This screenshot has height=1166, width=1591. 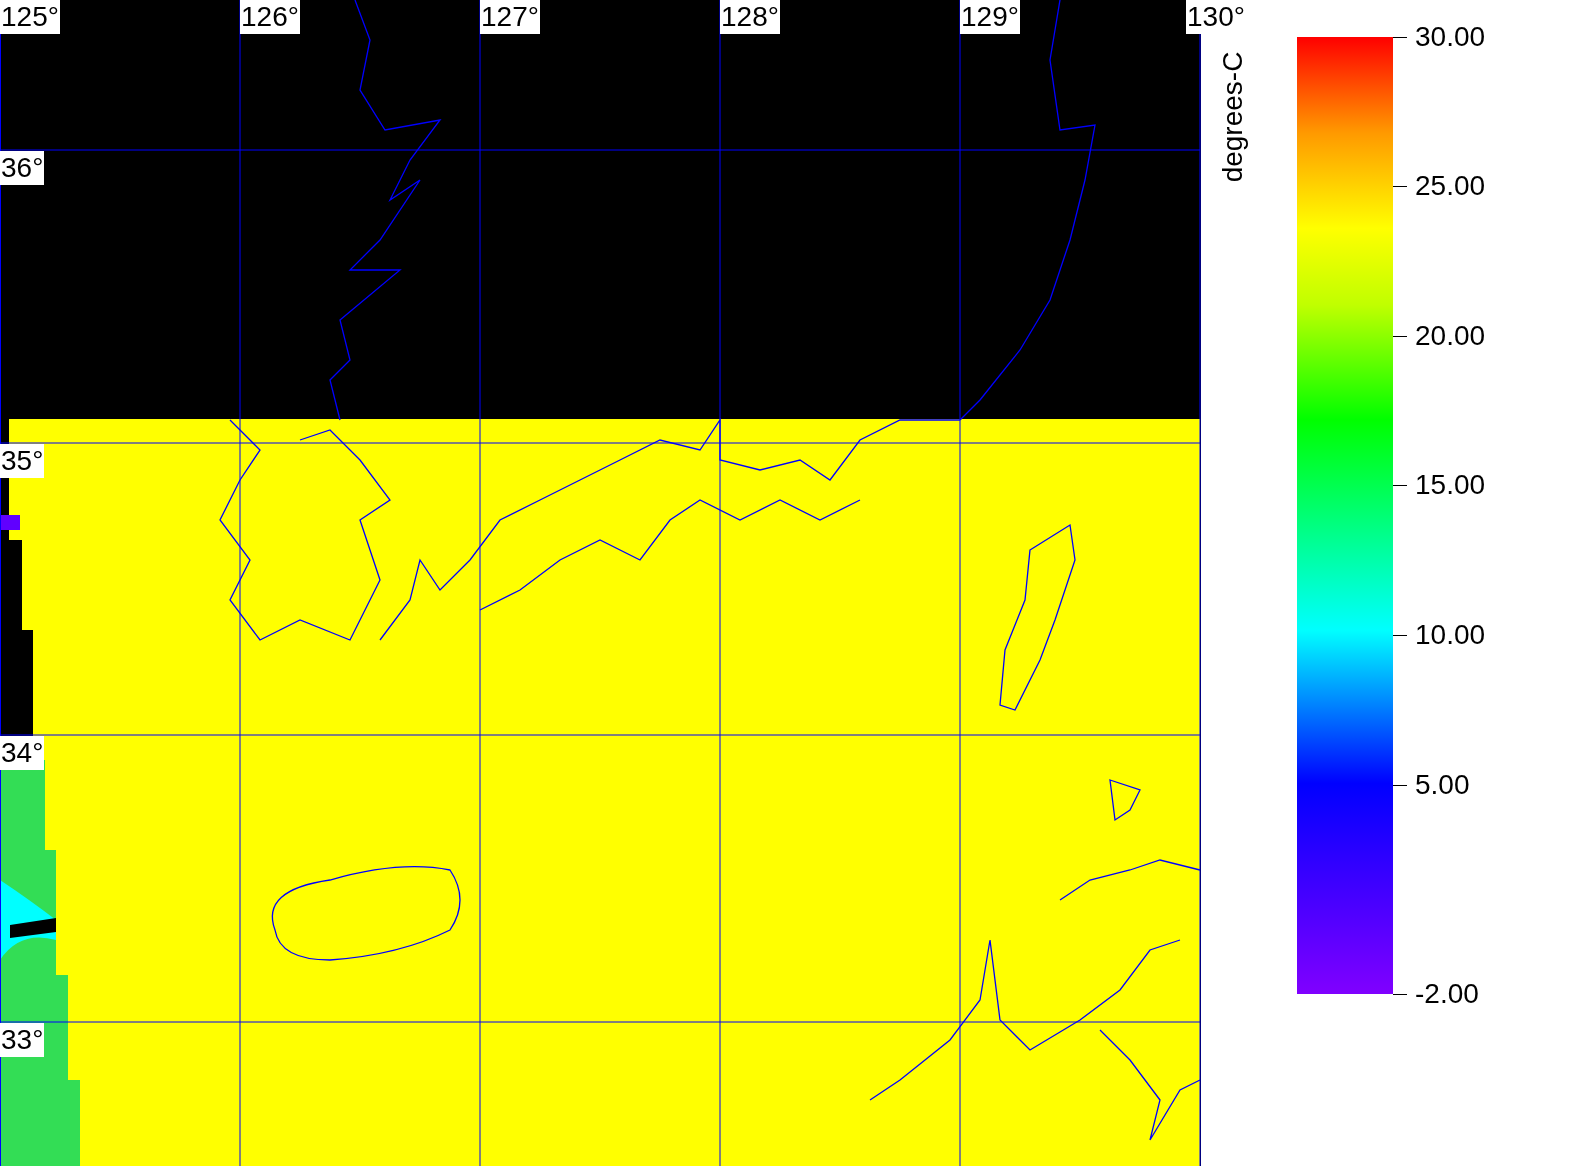 What do you see at coordinates (1450, 635) in the screenshot?
I see `colorbar-tick-label: 10.00` at bounding box center [1450, 635].